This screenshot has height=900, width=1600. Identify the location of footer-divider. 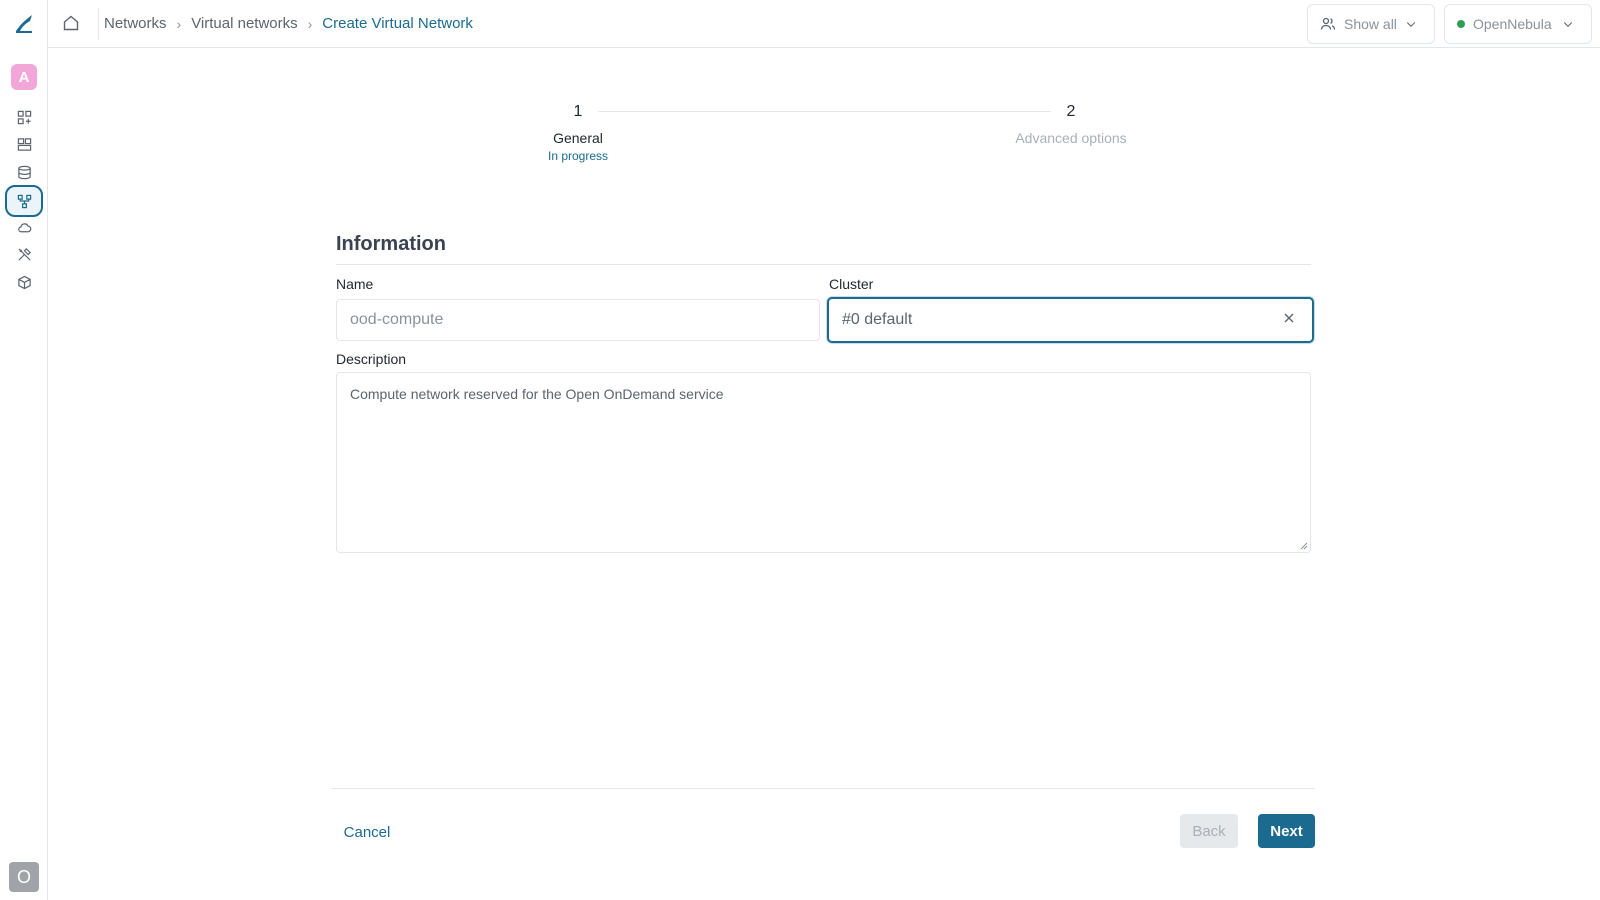
(823, 788).